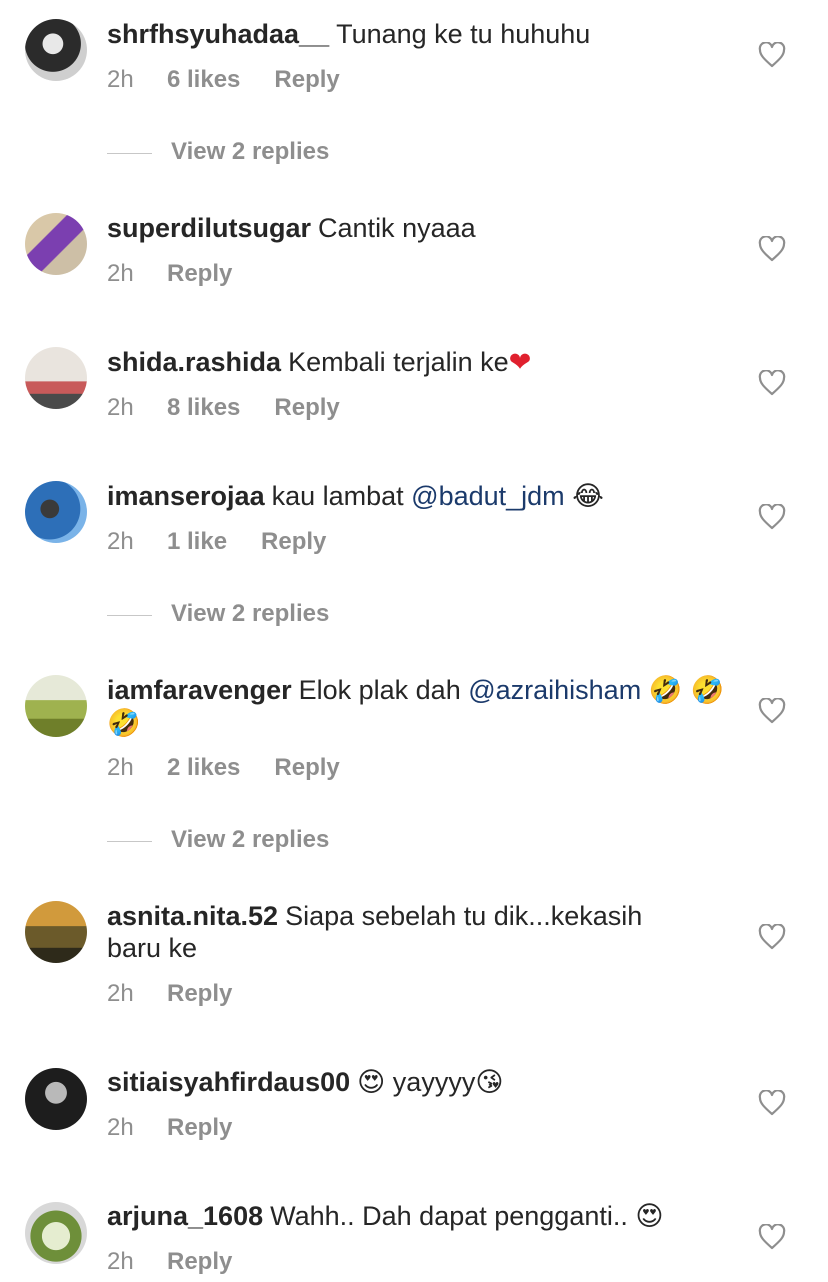 This screenshot has height=1282, width=828. Describe the element at coordinates (197, 542) in the screenshot. I see `comment-likes: 1 like` at that location.